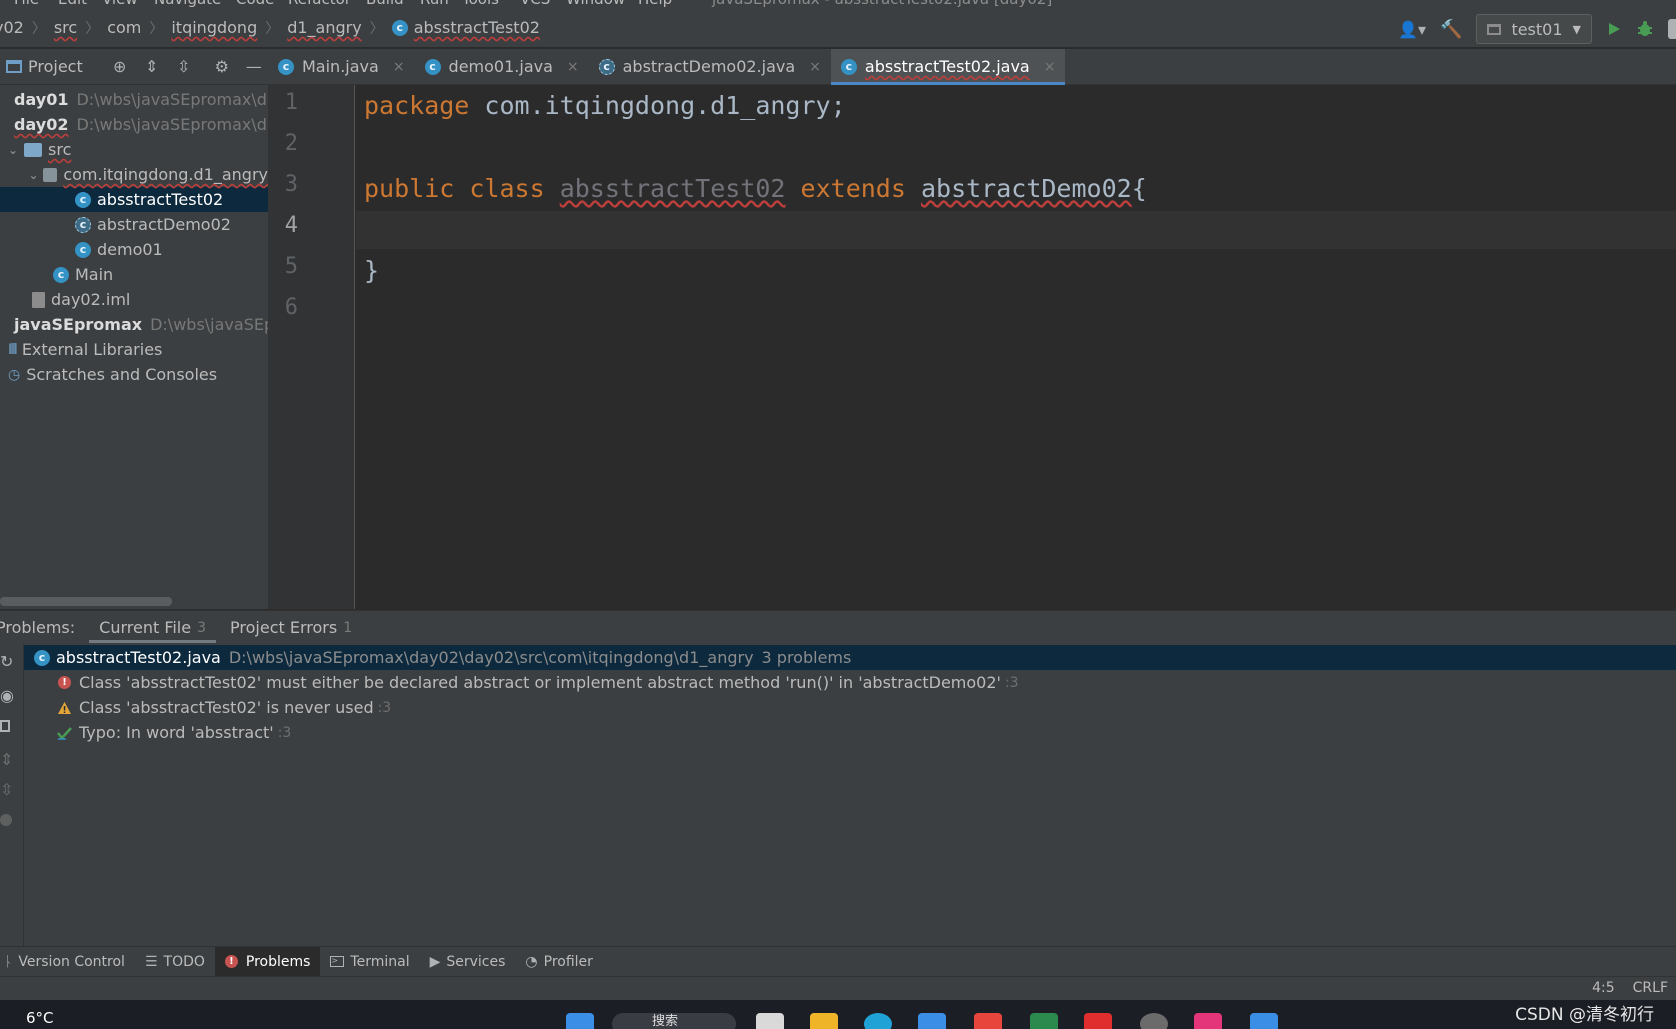 The width and height of the screenshot is (1676, 1029). What do you see at coordinates (434, 4) in the screenshot?
I see `menu-run: Run` at bounding box center [434, 4].